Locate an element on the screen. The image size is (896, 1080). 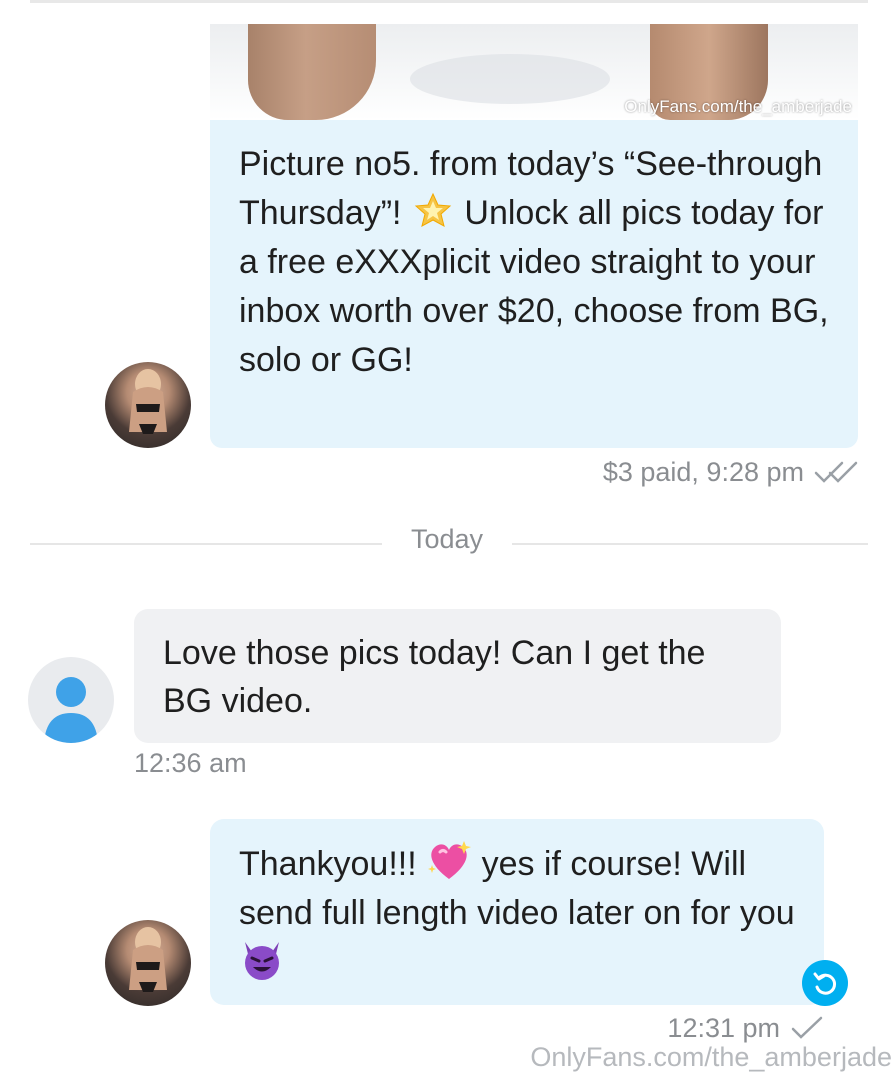
fan-avatar is located at coordinates (71, 700).